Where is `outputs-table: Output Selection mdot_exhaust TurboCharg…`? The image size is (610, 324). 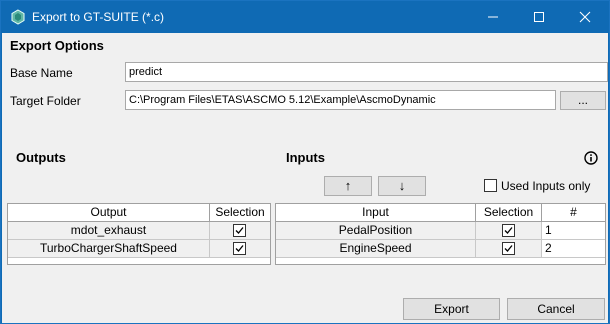
outputs-table: Output Selection mdot_exhaust TurboCharg… is located at coordinates (139, 234).